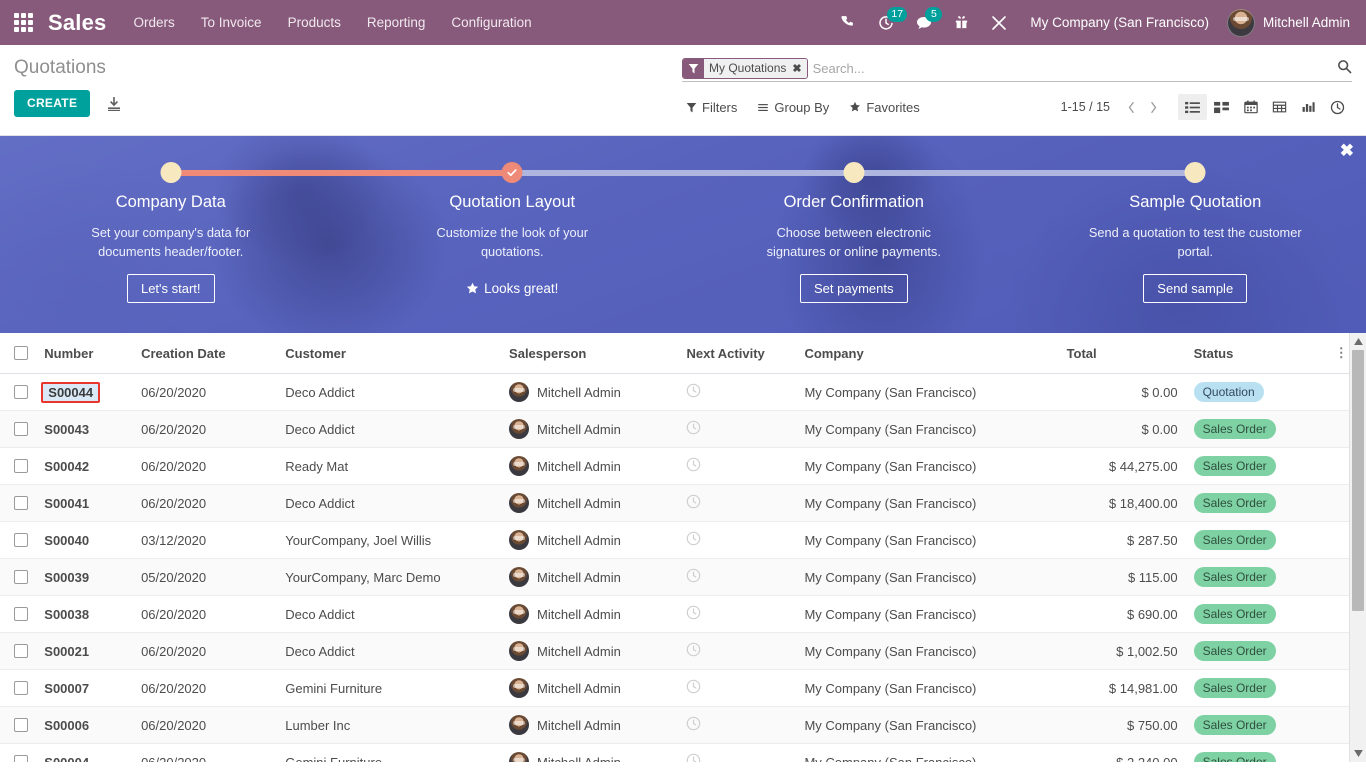 Image resolution: width=1366 pixels, height=768 pixels. I want to click on select-all-checkbox, so click(21, 353).